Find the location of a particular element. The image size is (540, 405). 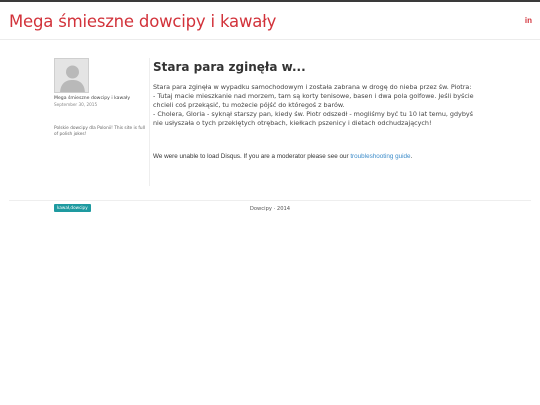

user-silhouette-icon is located at coordinates (71, 75).